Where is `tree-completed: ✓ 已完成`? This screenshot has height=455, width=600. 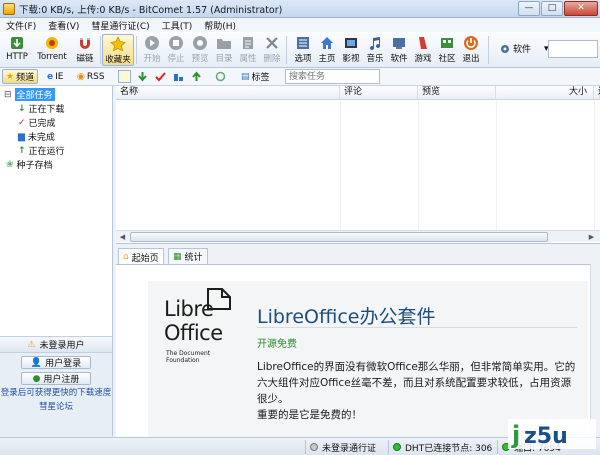 tree-completed: ✓ 已完成 is located at coordinates (37, 123).